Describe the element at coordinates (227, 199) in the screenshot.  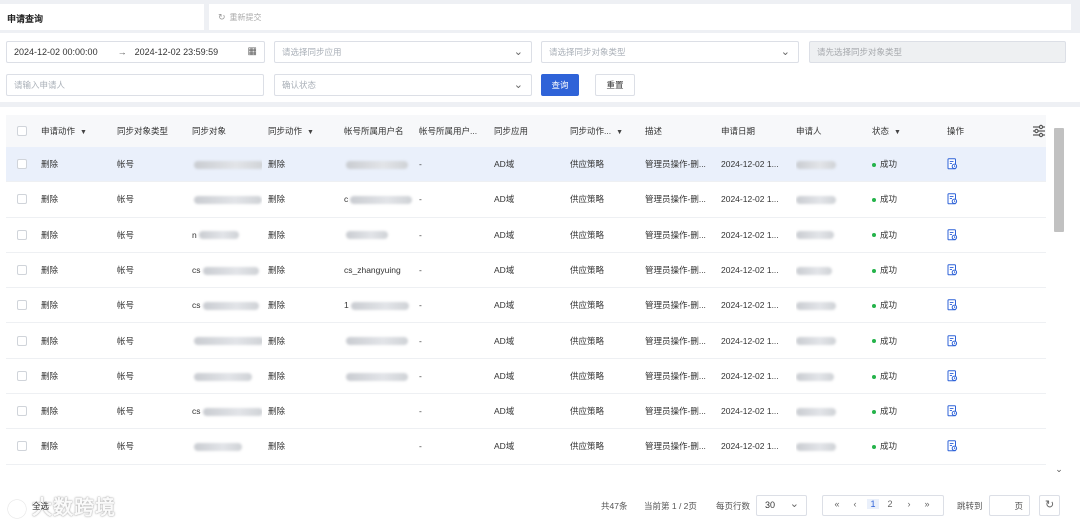
I see `cell-object` at that location.